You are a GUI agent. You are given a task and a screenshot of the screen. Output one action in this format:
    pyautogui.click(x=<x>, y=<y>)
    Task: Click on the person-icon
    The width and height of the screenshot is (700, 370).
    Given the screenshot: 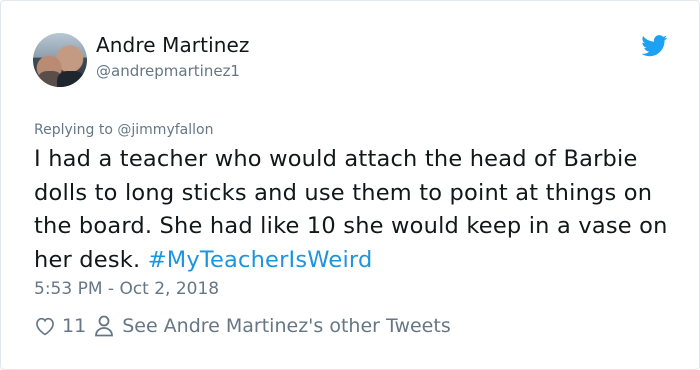 What is the action you would take?
    pyautogui.click(x=104, y=326)
    